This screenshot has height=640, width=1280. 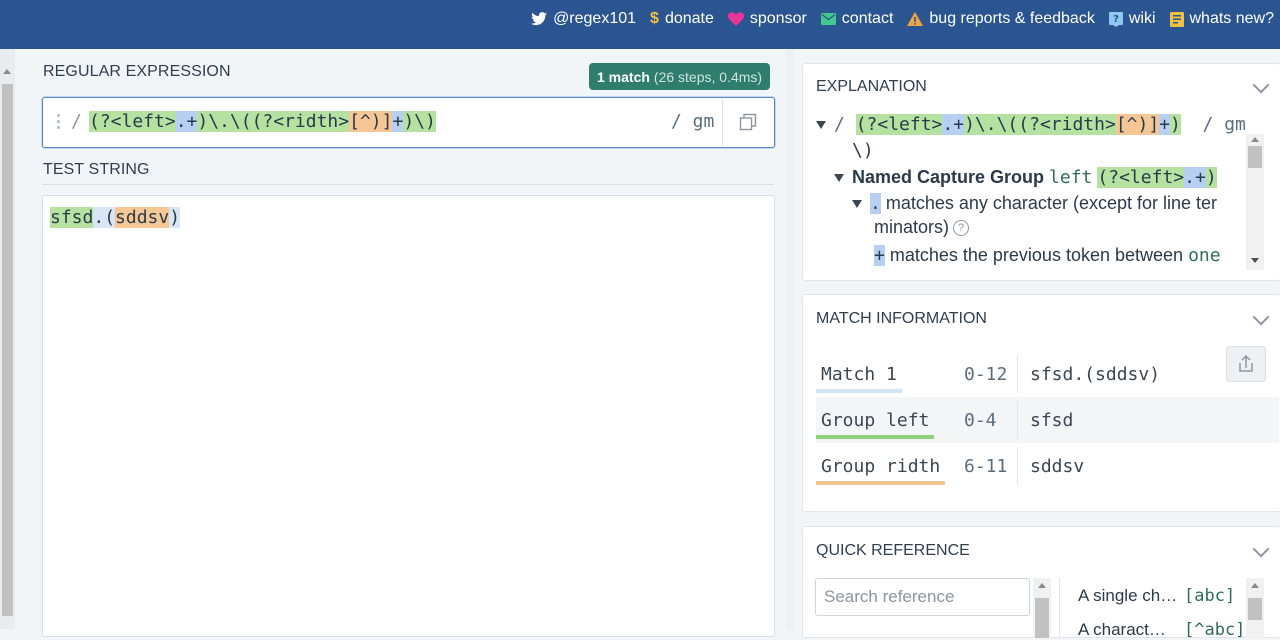 What do you see at coordinates (867, 18) in the screenshot?
I see `nav-contact-label: contact` at bounding box center [867, 18].